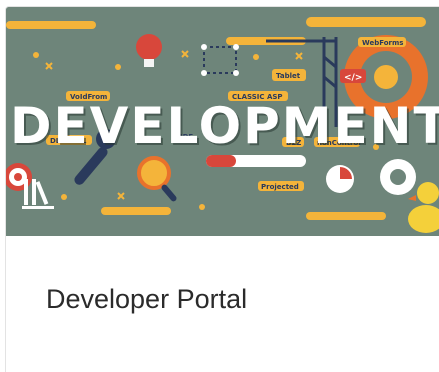 This screenshot has height=372, width=439. What do you see at coordinates (40, 193) in the screenshot?
I see `library-icon` at bounding box center [40, 193].